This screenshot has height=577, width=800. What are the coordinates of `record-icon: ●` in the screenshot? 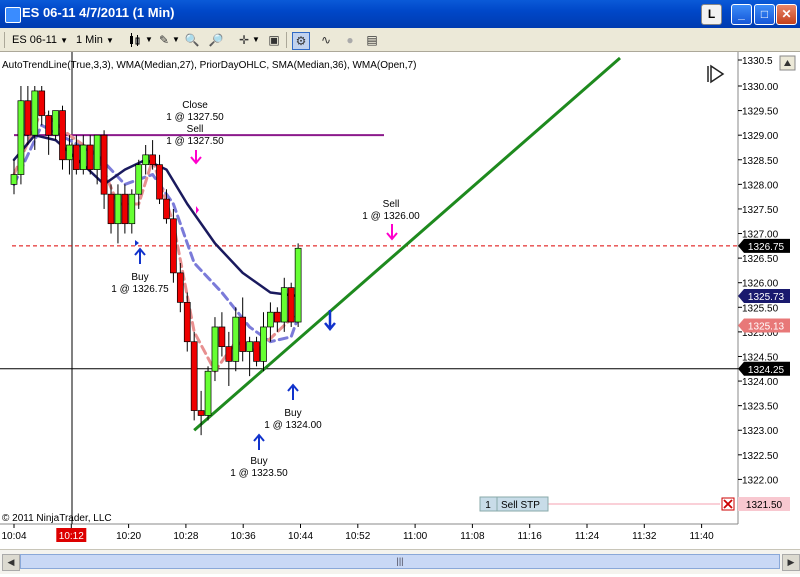 It's located at (350, 40).